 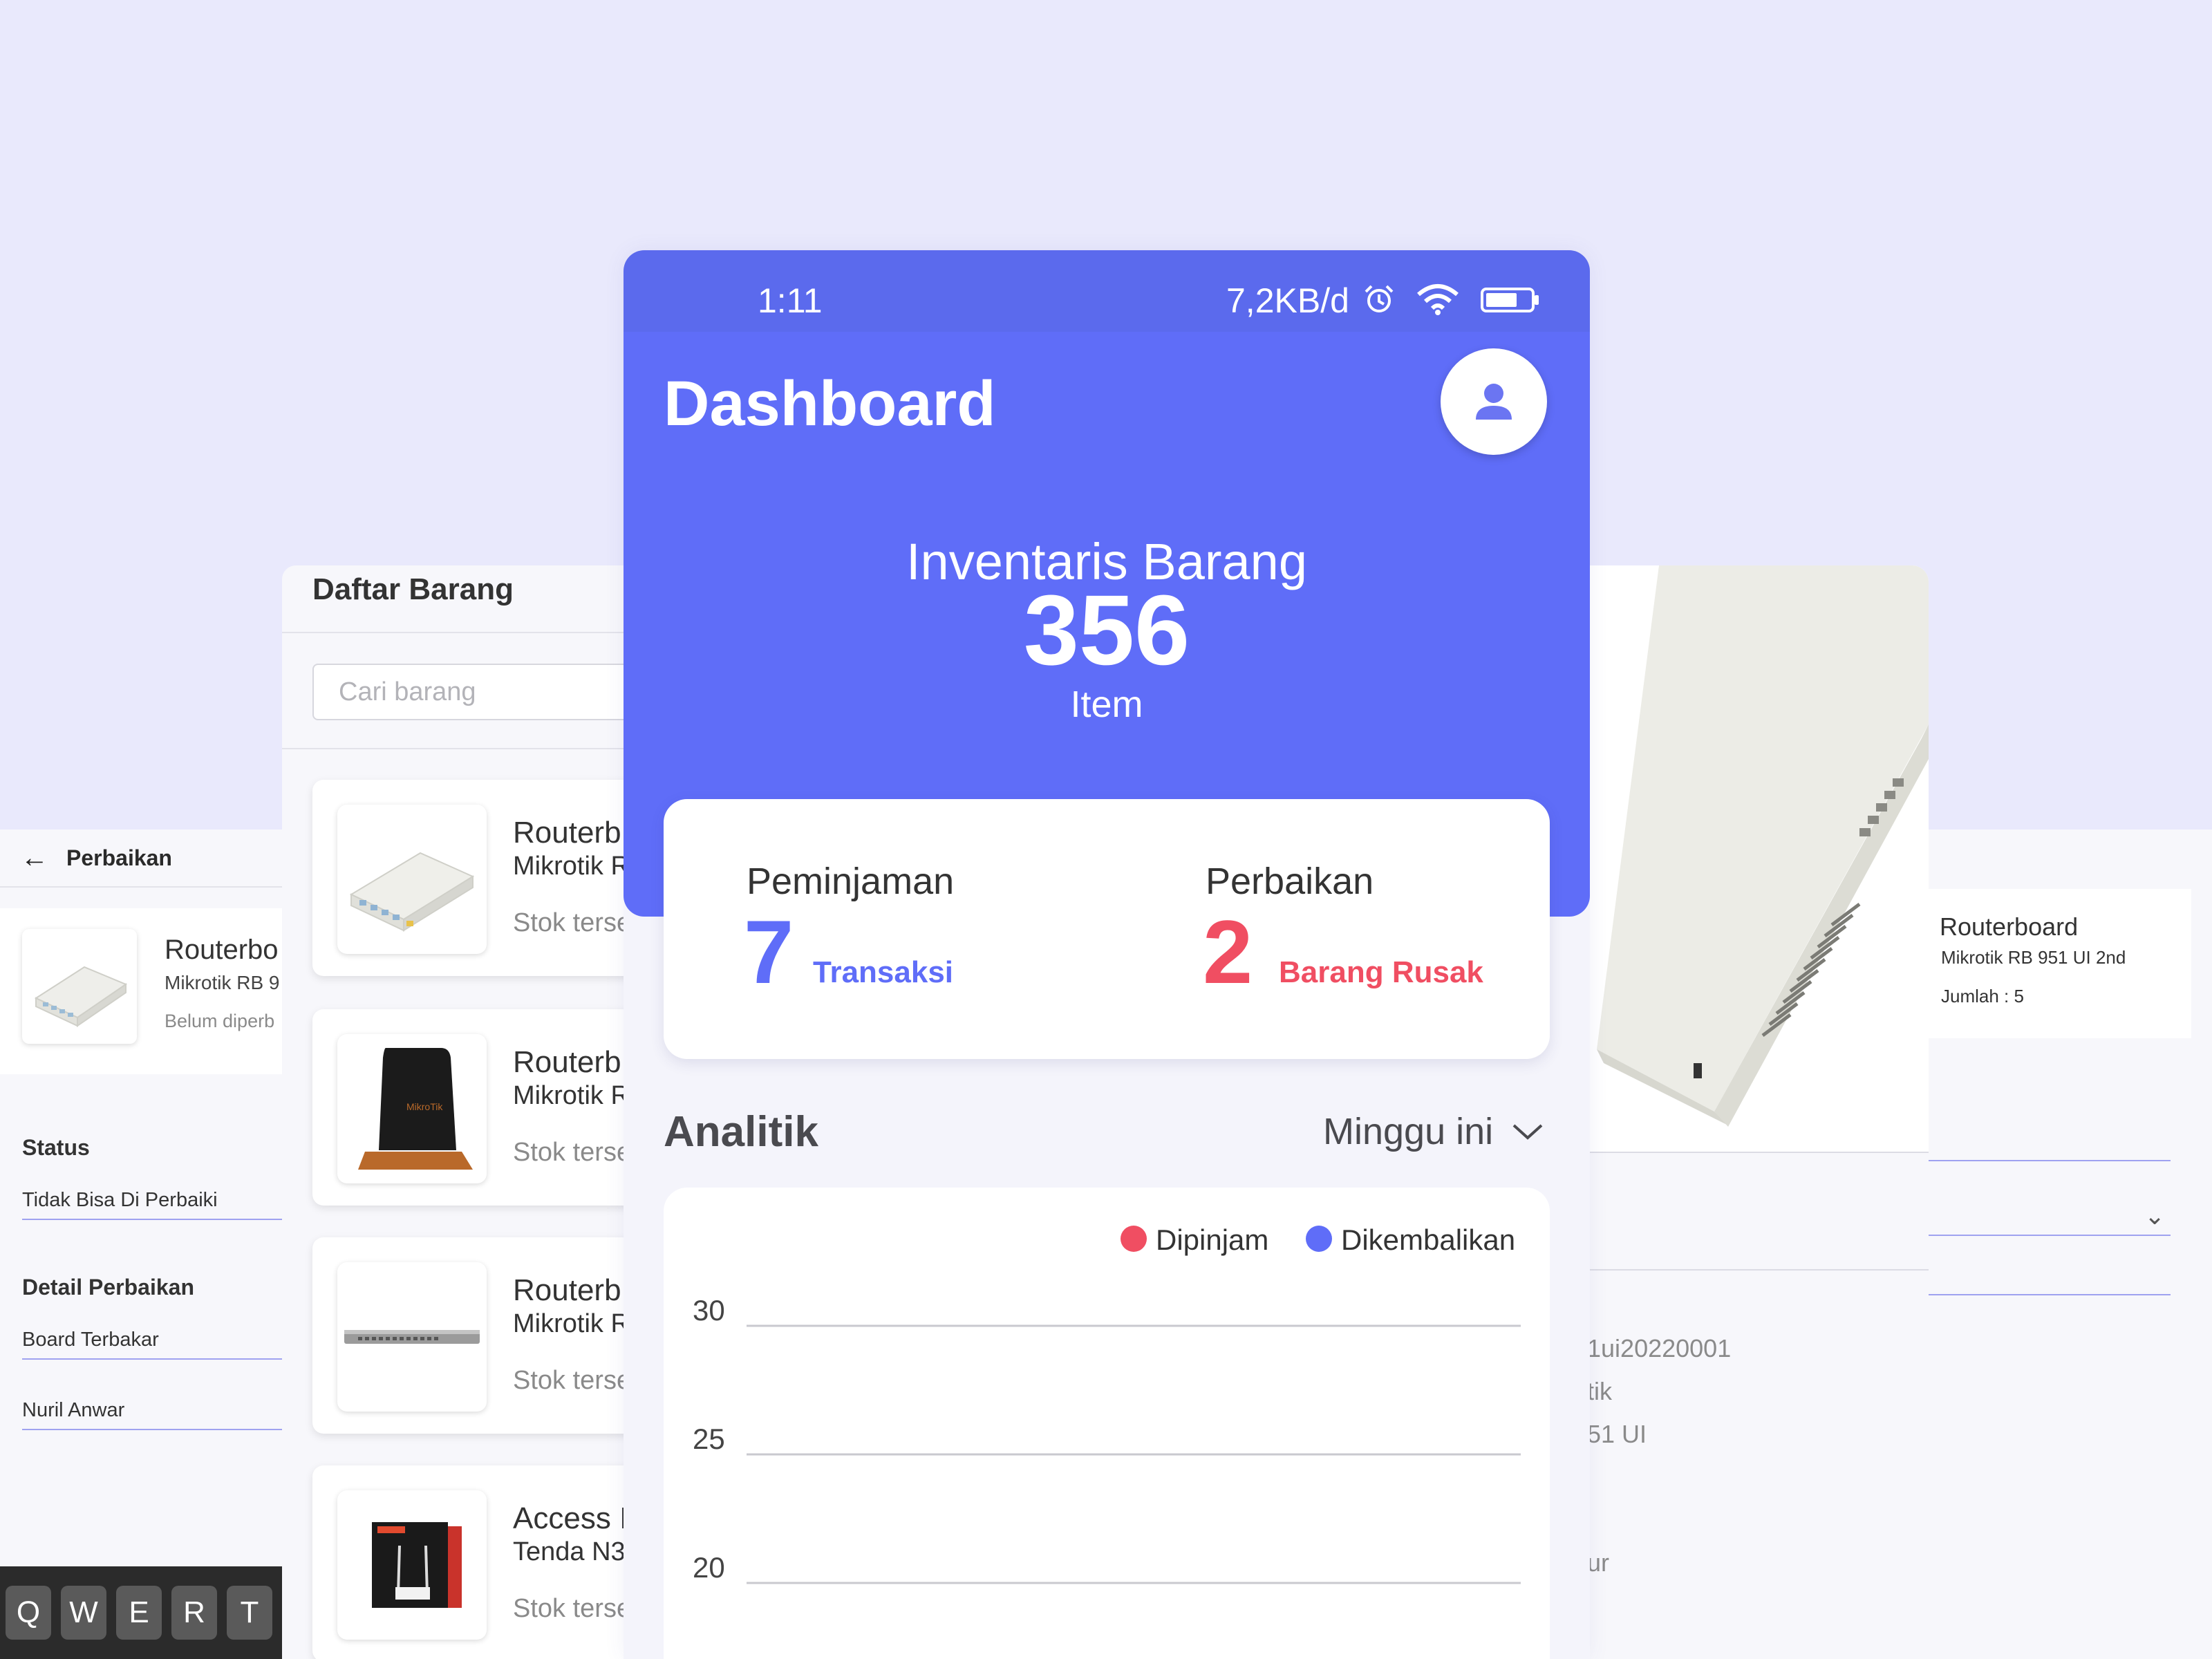 What do you see at coordinates (412, 880) in the screenshot?
I see `router-image` at bounding box center [412, 880].